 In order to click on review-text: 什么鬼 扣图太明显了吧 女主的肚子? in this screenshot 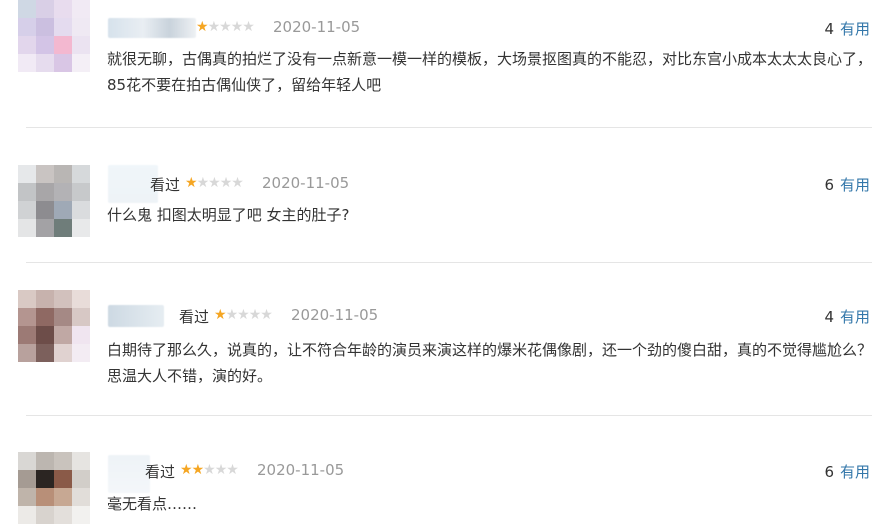, I will do `click(228, 215)`.